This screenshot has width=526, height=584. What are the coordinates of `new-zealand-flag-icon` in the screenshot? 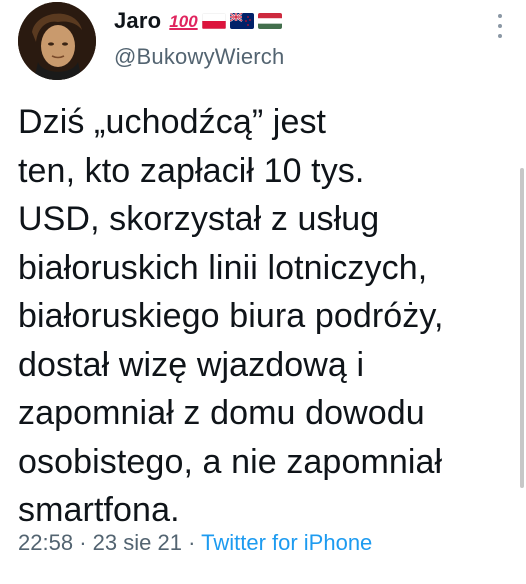 It's located at (241, 21).